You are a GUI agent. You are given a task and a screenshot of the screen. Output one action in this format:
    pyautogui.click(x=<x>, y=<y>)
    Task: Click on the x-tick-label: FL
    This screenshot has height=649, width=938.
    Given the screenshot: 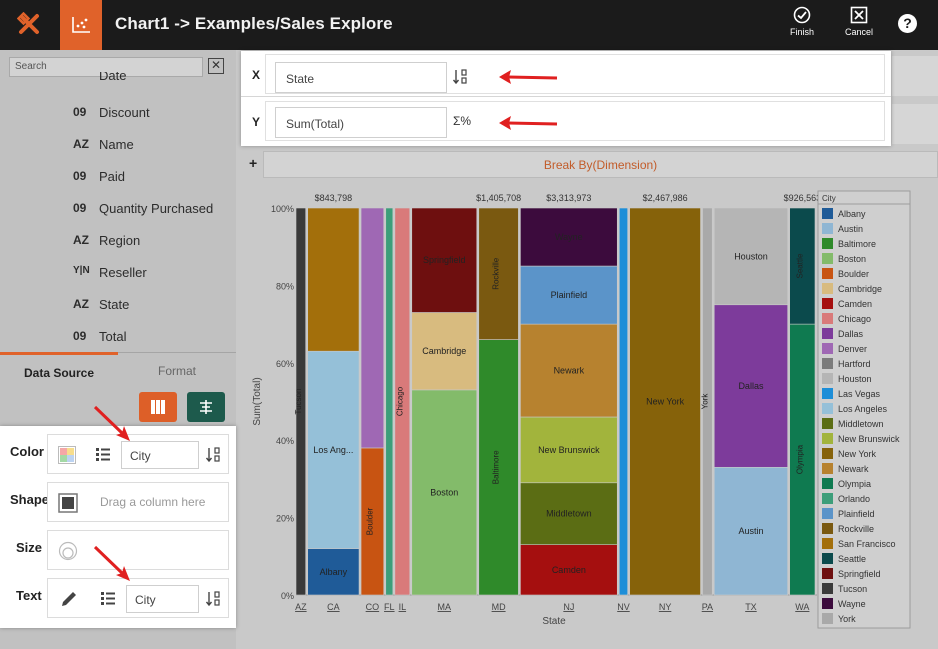 What is the action you would take?
    pyautogui.click(x=389, y=607)
    